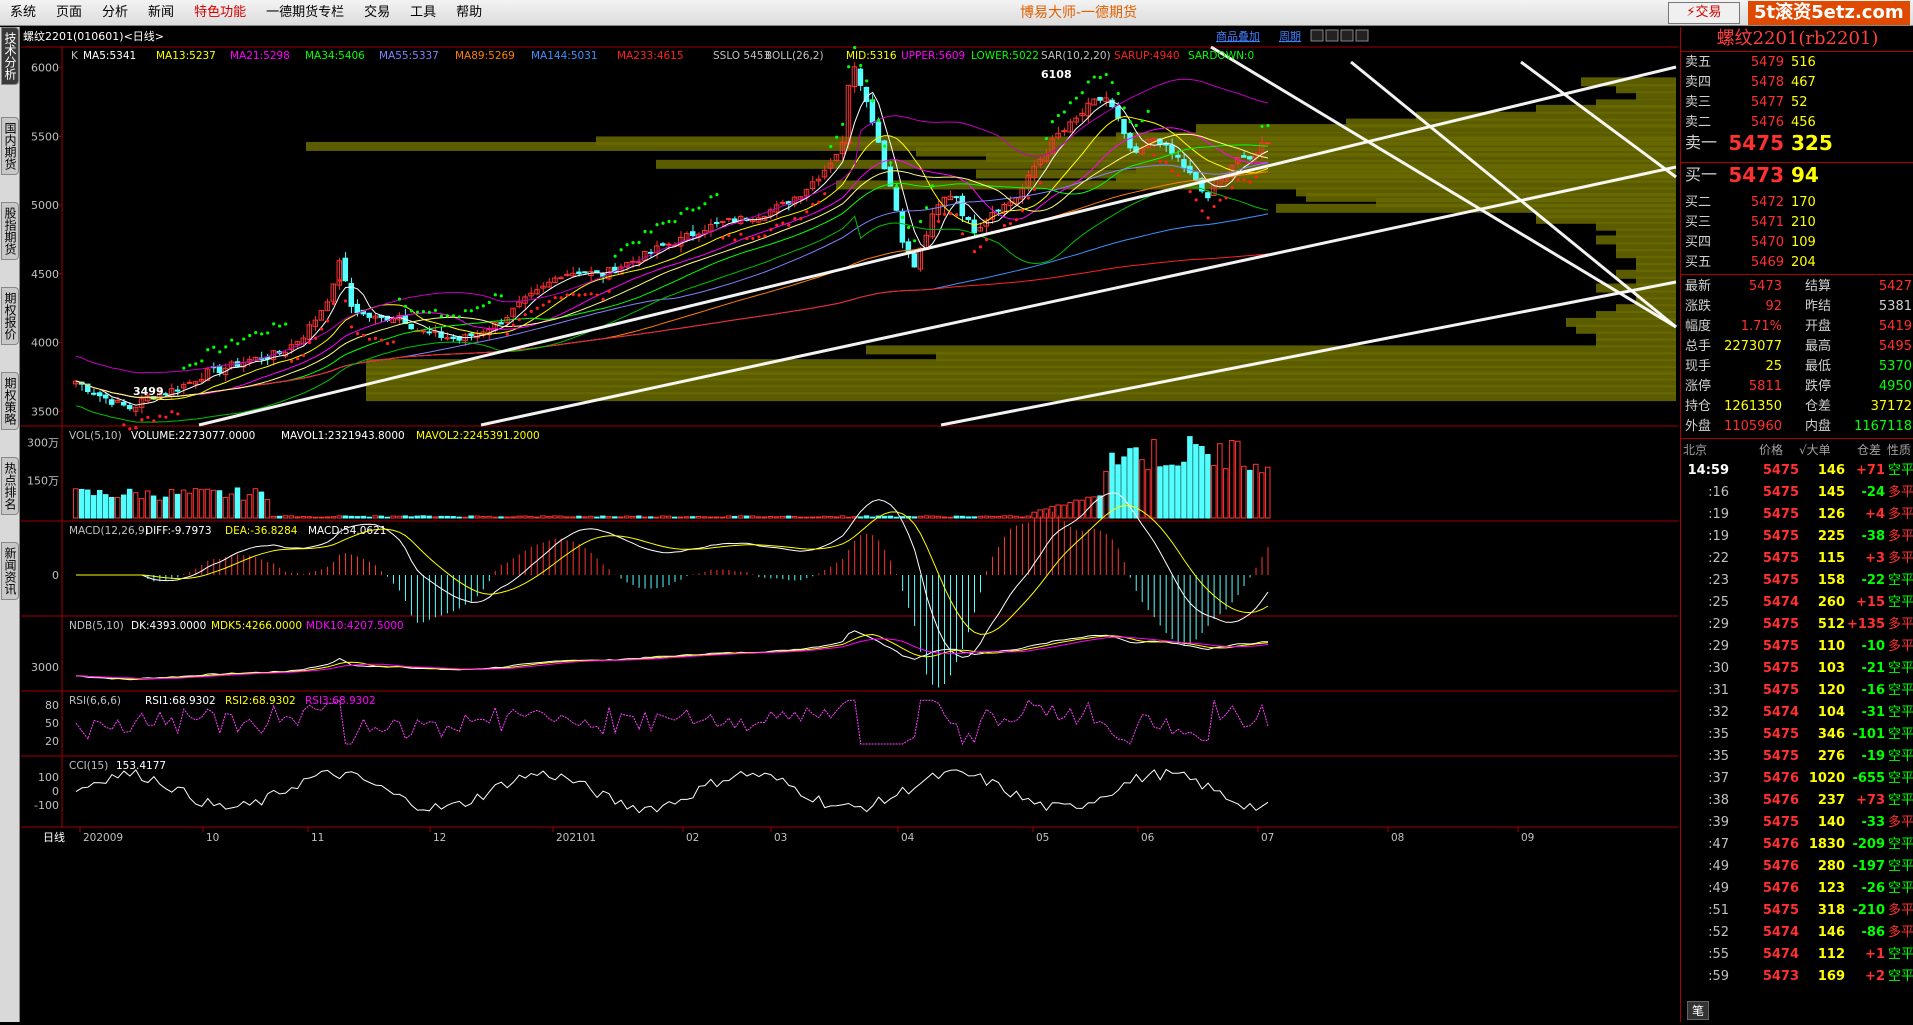 The height and width of the screenshot is (1025, 1913). Describe the element at coordinates (1831, 558) in the screenshot. I see `tick-volume: 115` at that location.